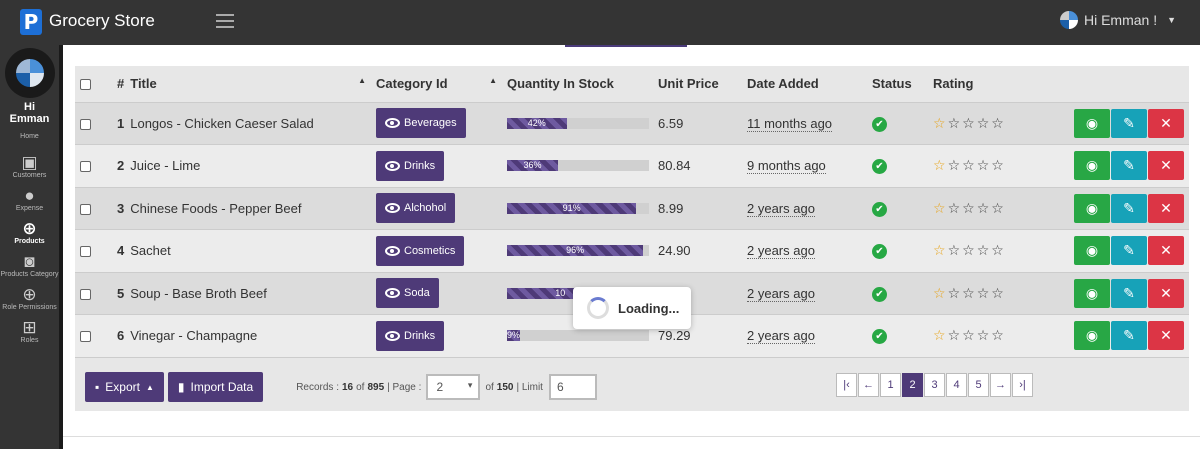  I want to click on limit-input: 6, so click(572, 387).